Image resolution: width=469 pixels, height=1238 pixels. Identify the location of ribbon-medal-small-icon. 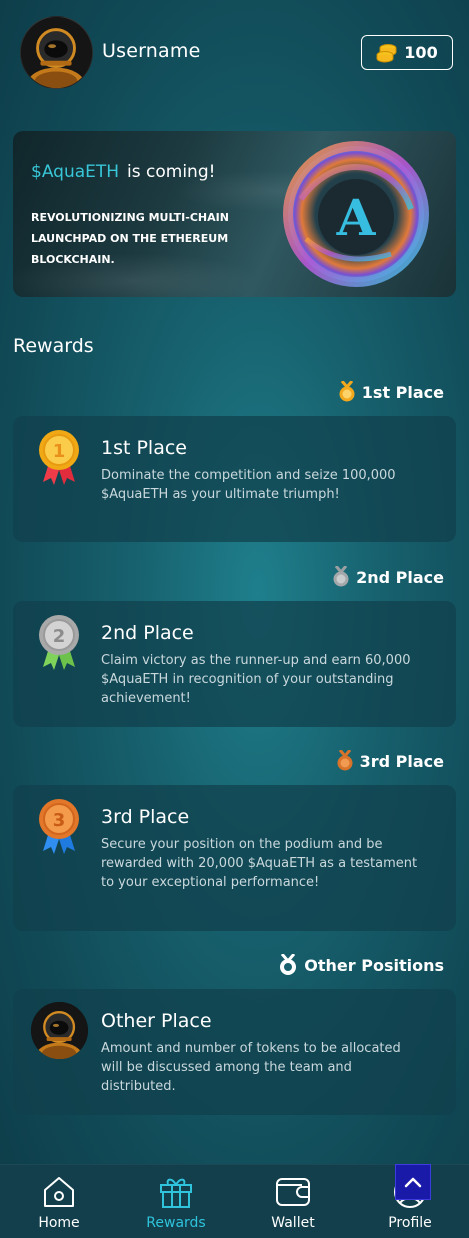
(288, 964).